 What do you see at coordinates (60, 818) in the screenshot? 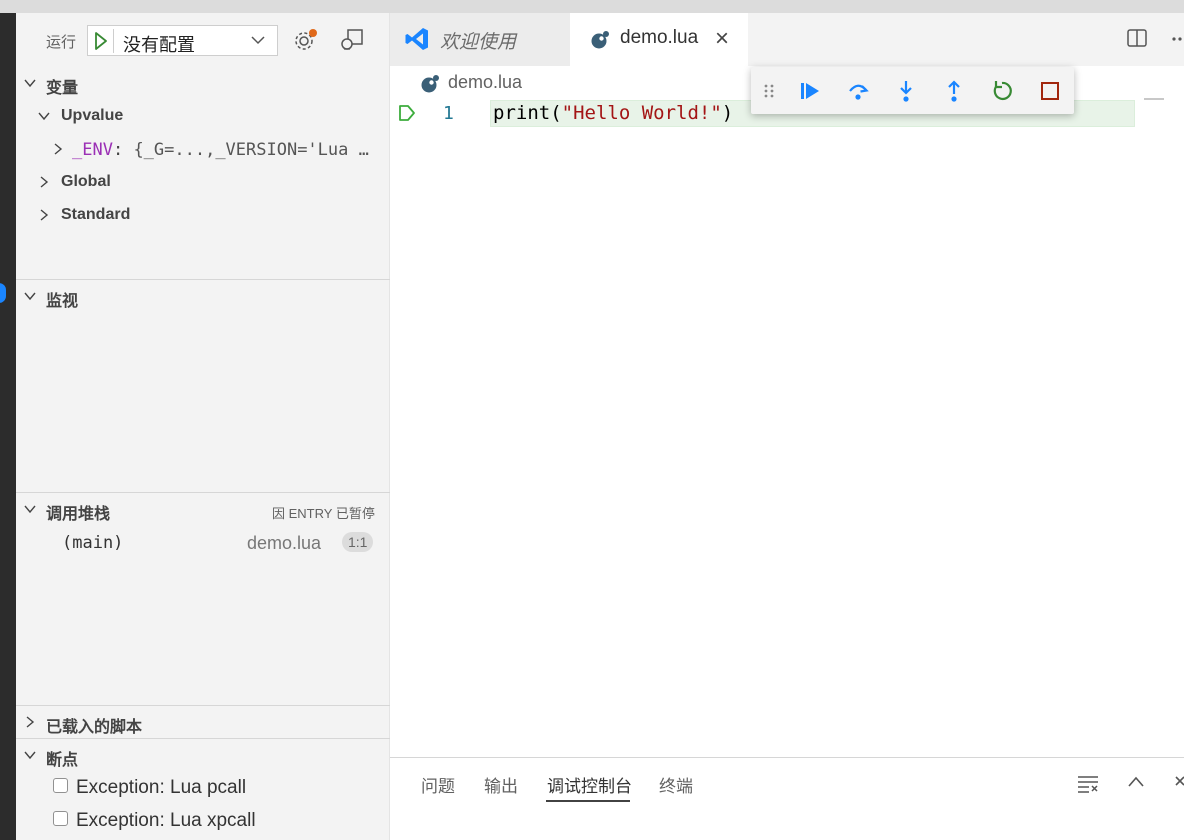
I see `breakpoint-checkbox-xpcall` at bounding box center [60, 818].